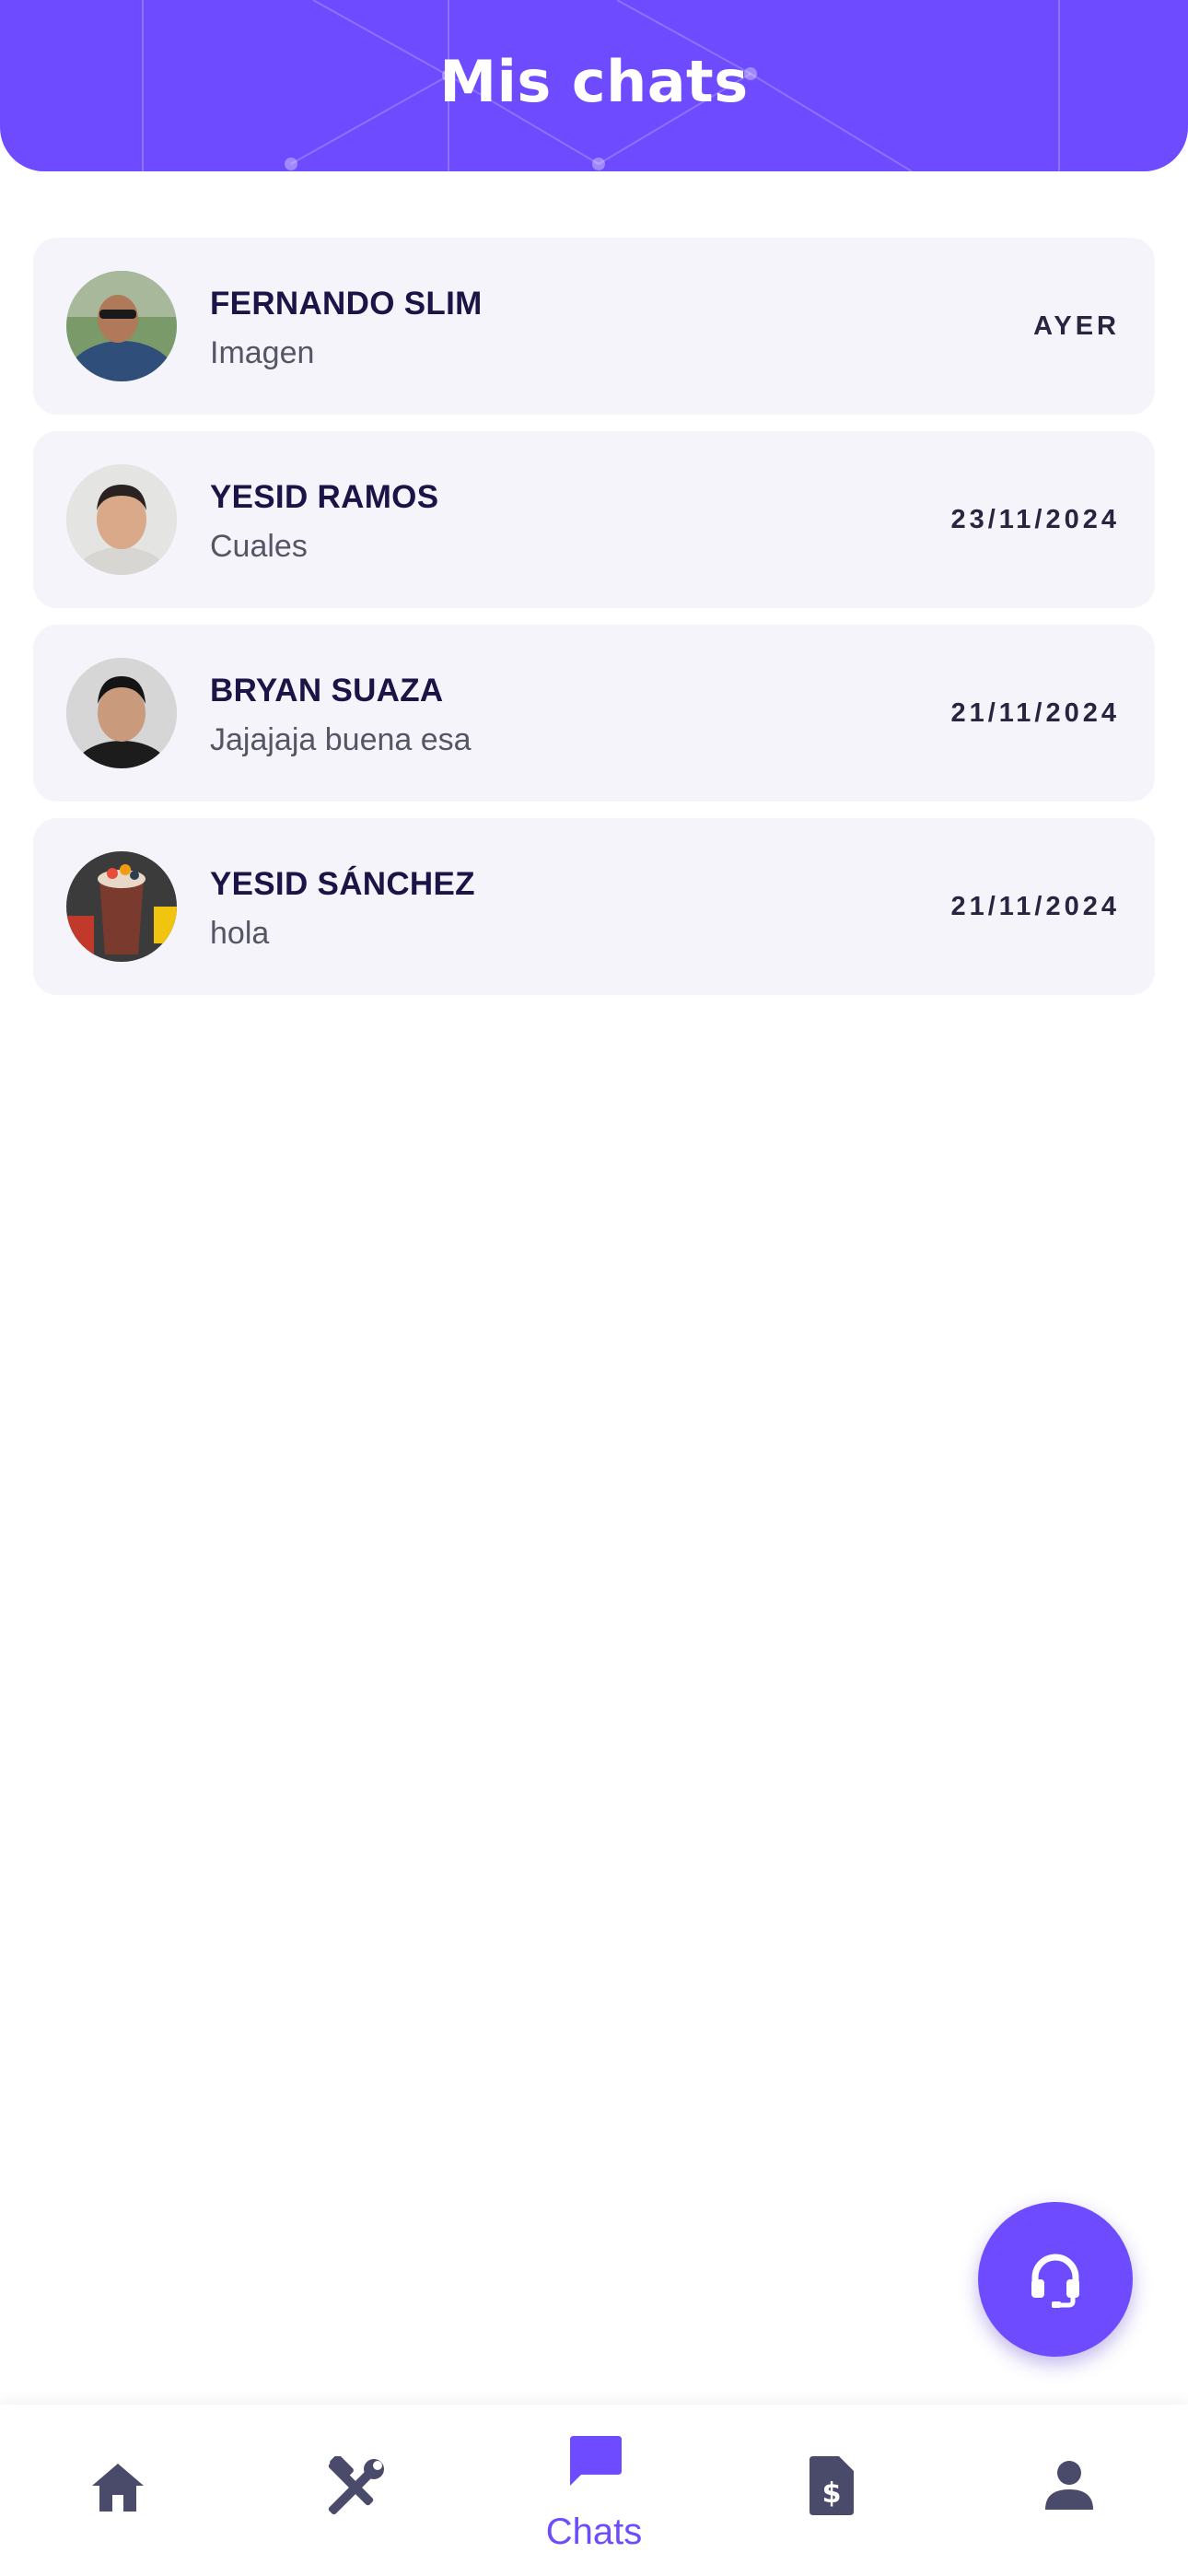 Image resolution: width=1188 pixels, height=2576 pixels. I want to click on nav-item-profile, so click(1069, 2491).